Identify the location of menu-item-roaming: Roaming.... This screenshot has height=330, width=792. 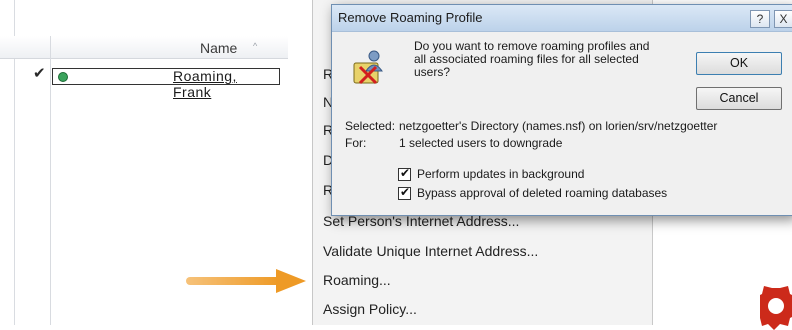
(357, 280).